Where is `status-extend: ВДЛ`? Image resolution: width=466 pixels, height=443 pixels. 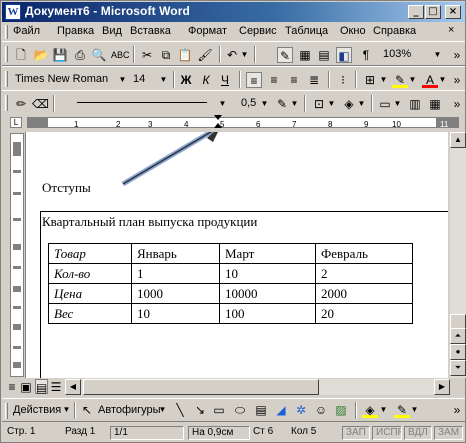 status-extend: ВДЛ is located at coordinates (418, 433).